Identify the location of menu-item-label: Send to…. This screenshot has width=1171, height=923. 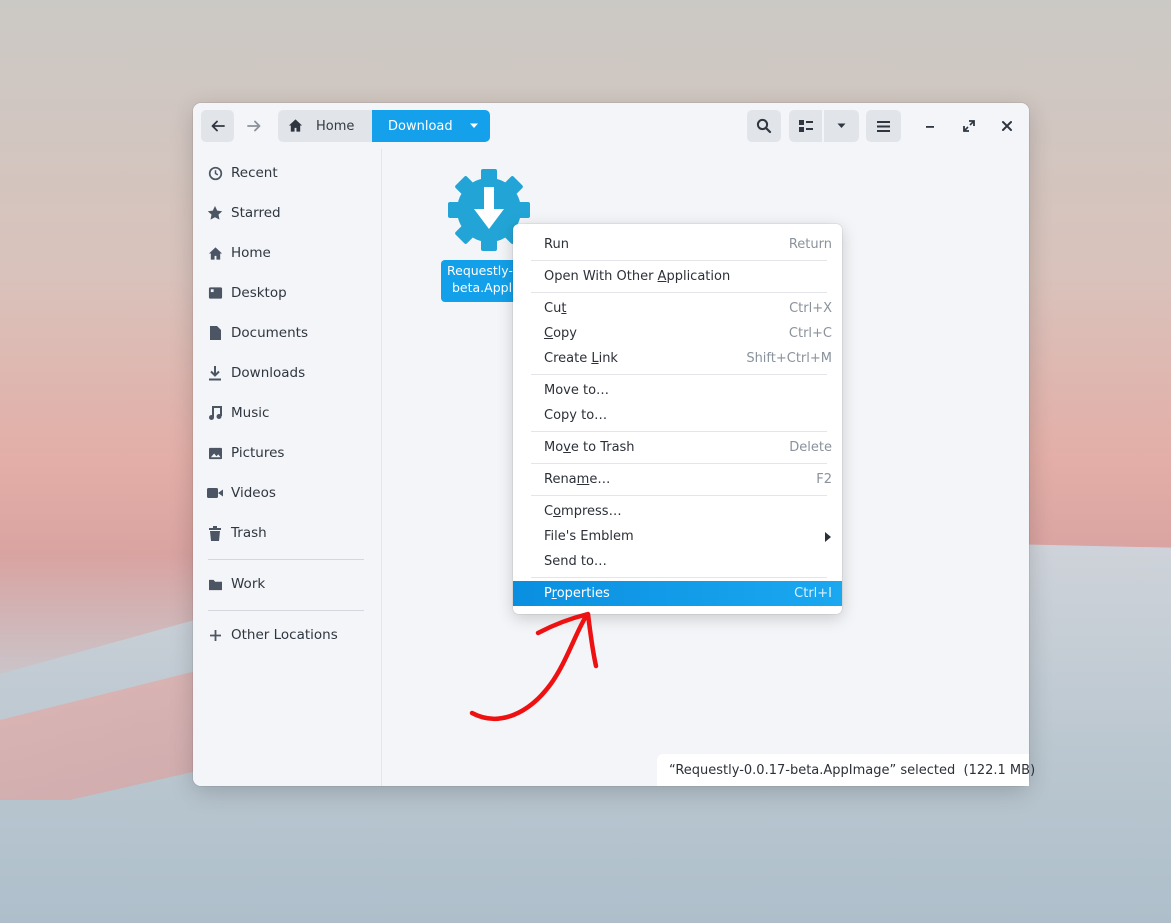
(575, 561).